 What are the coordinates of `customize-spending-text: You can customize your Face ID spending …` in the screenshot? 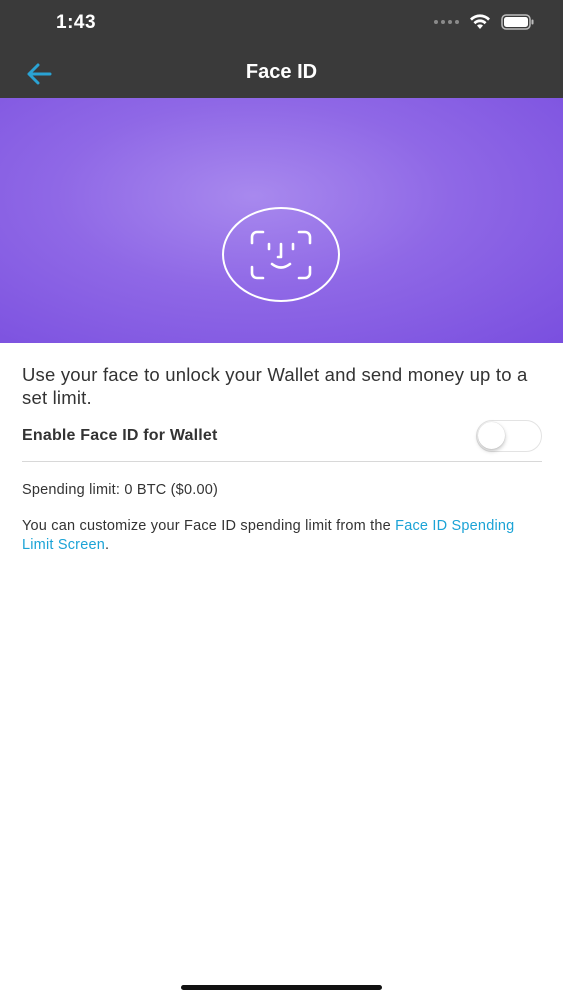 It's located at (282, 536).